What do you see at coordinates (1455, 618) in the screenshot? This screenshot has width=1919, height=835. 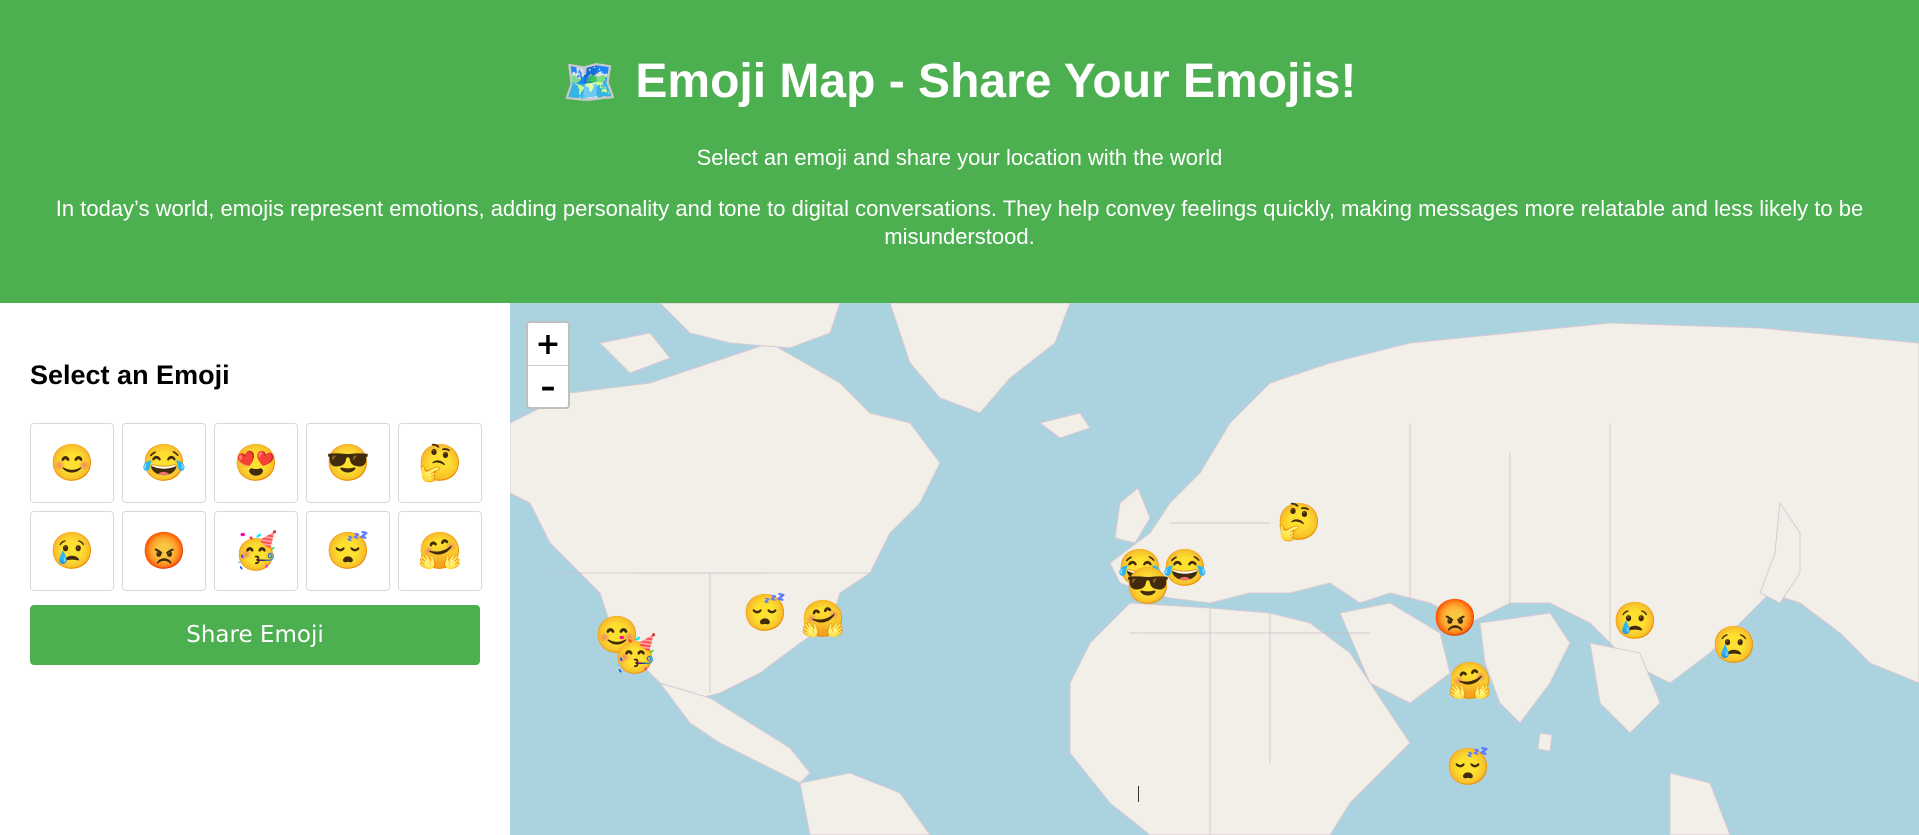 I see `map-marker-angry-icon: 😡` at bounding box center [1455, 618].